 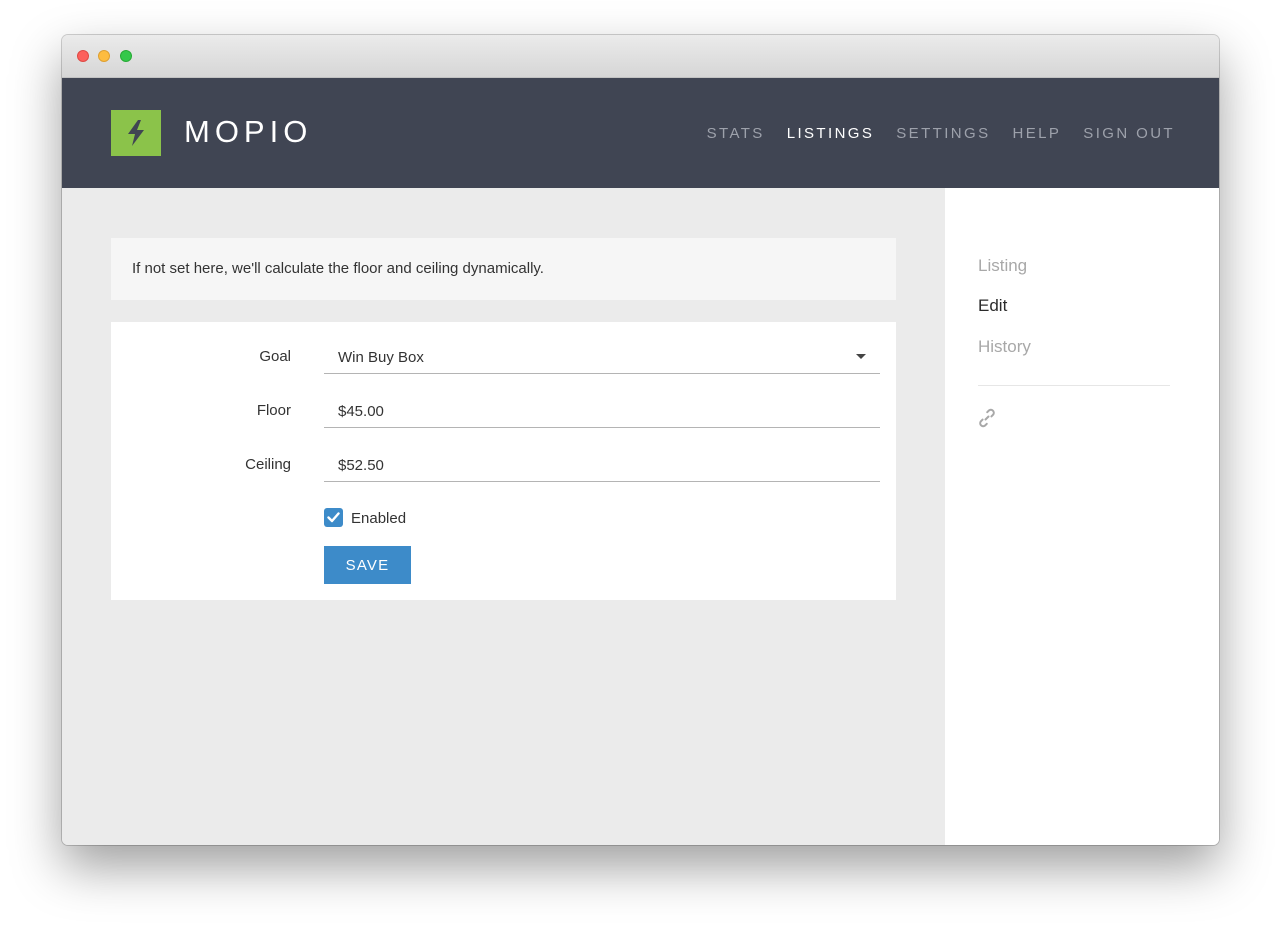 I want to click on ceiling-label: Ceiling, so click(x=268, y=464).